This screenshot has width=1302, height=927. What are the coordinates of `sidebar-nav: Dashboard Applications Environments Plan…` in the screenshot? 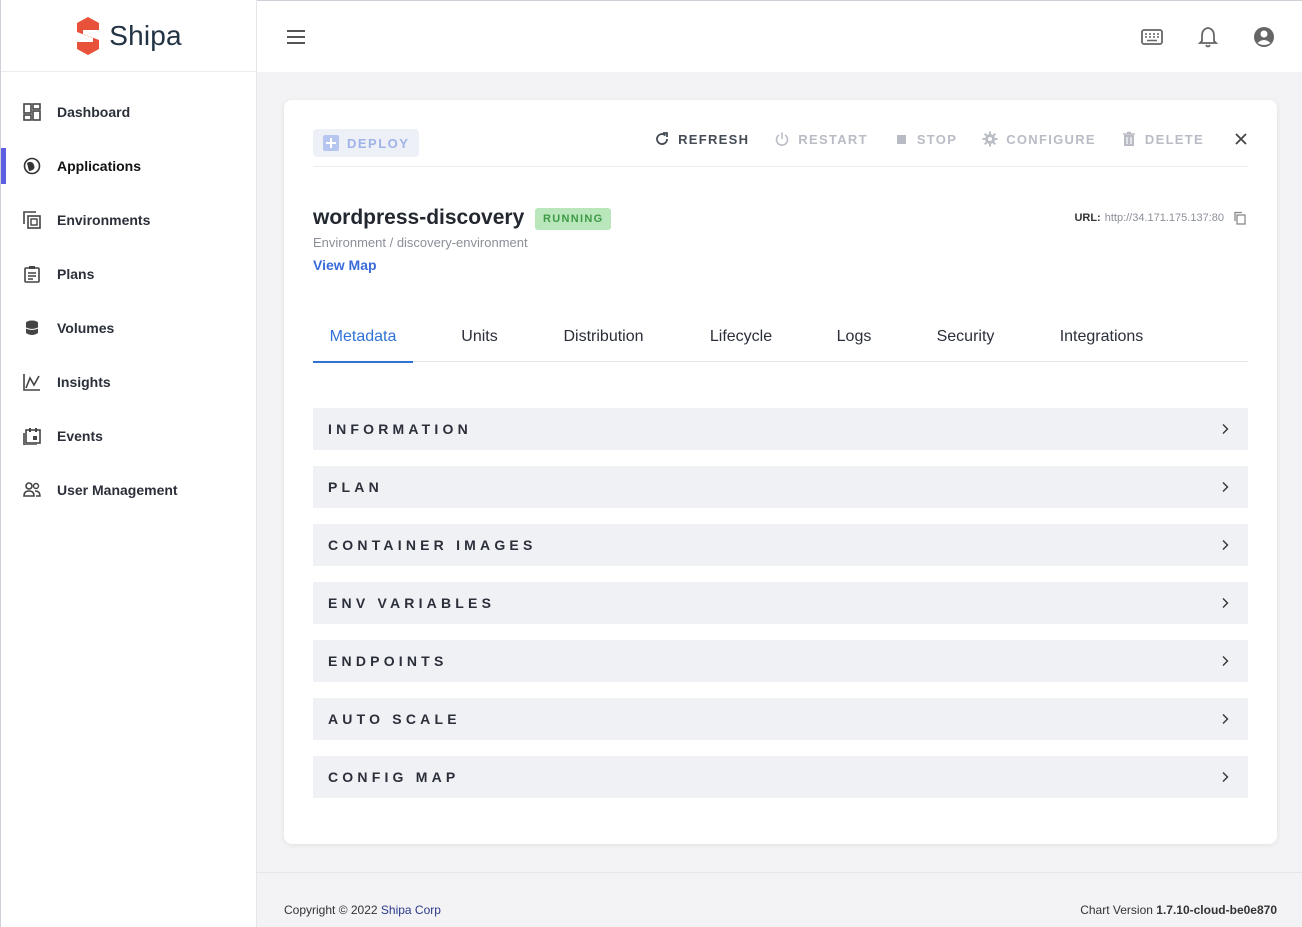 It's located at (128, 301).